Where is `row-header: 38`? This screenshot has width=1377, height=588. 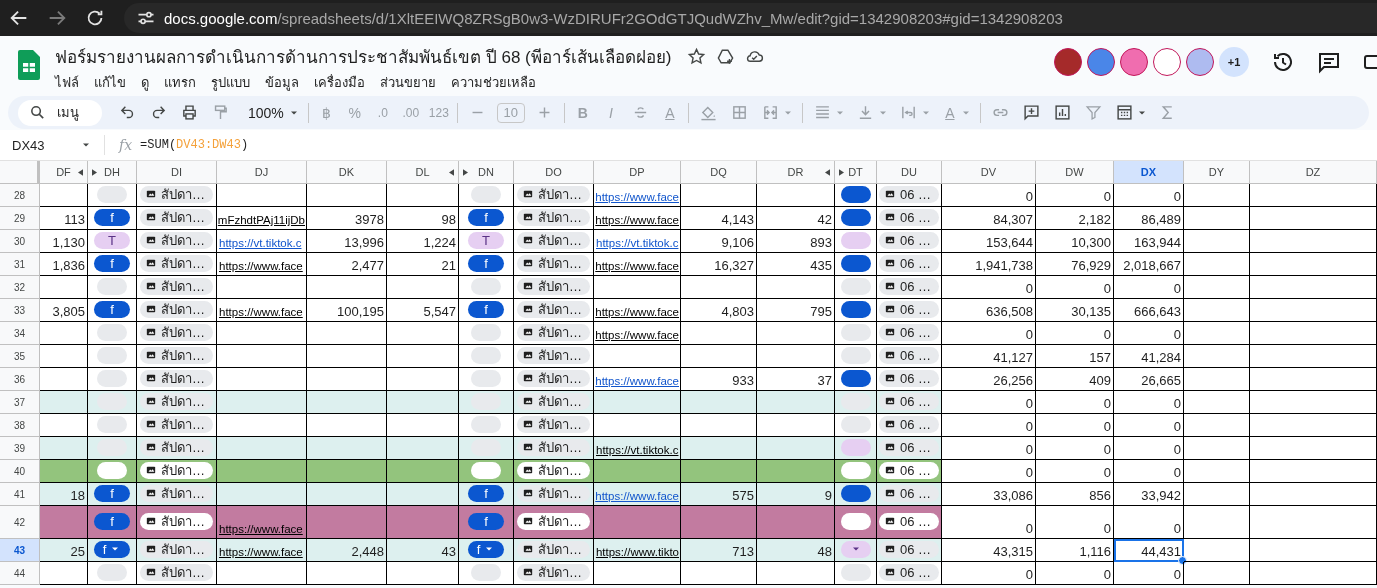
row-header: 38 is located at coordinates (20, 425).